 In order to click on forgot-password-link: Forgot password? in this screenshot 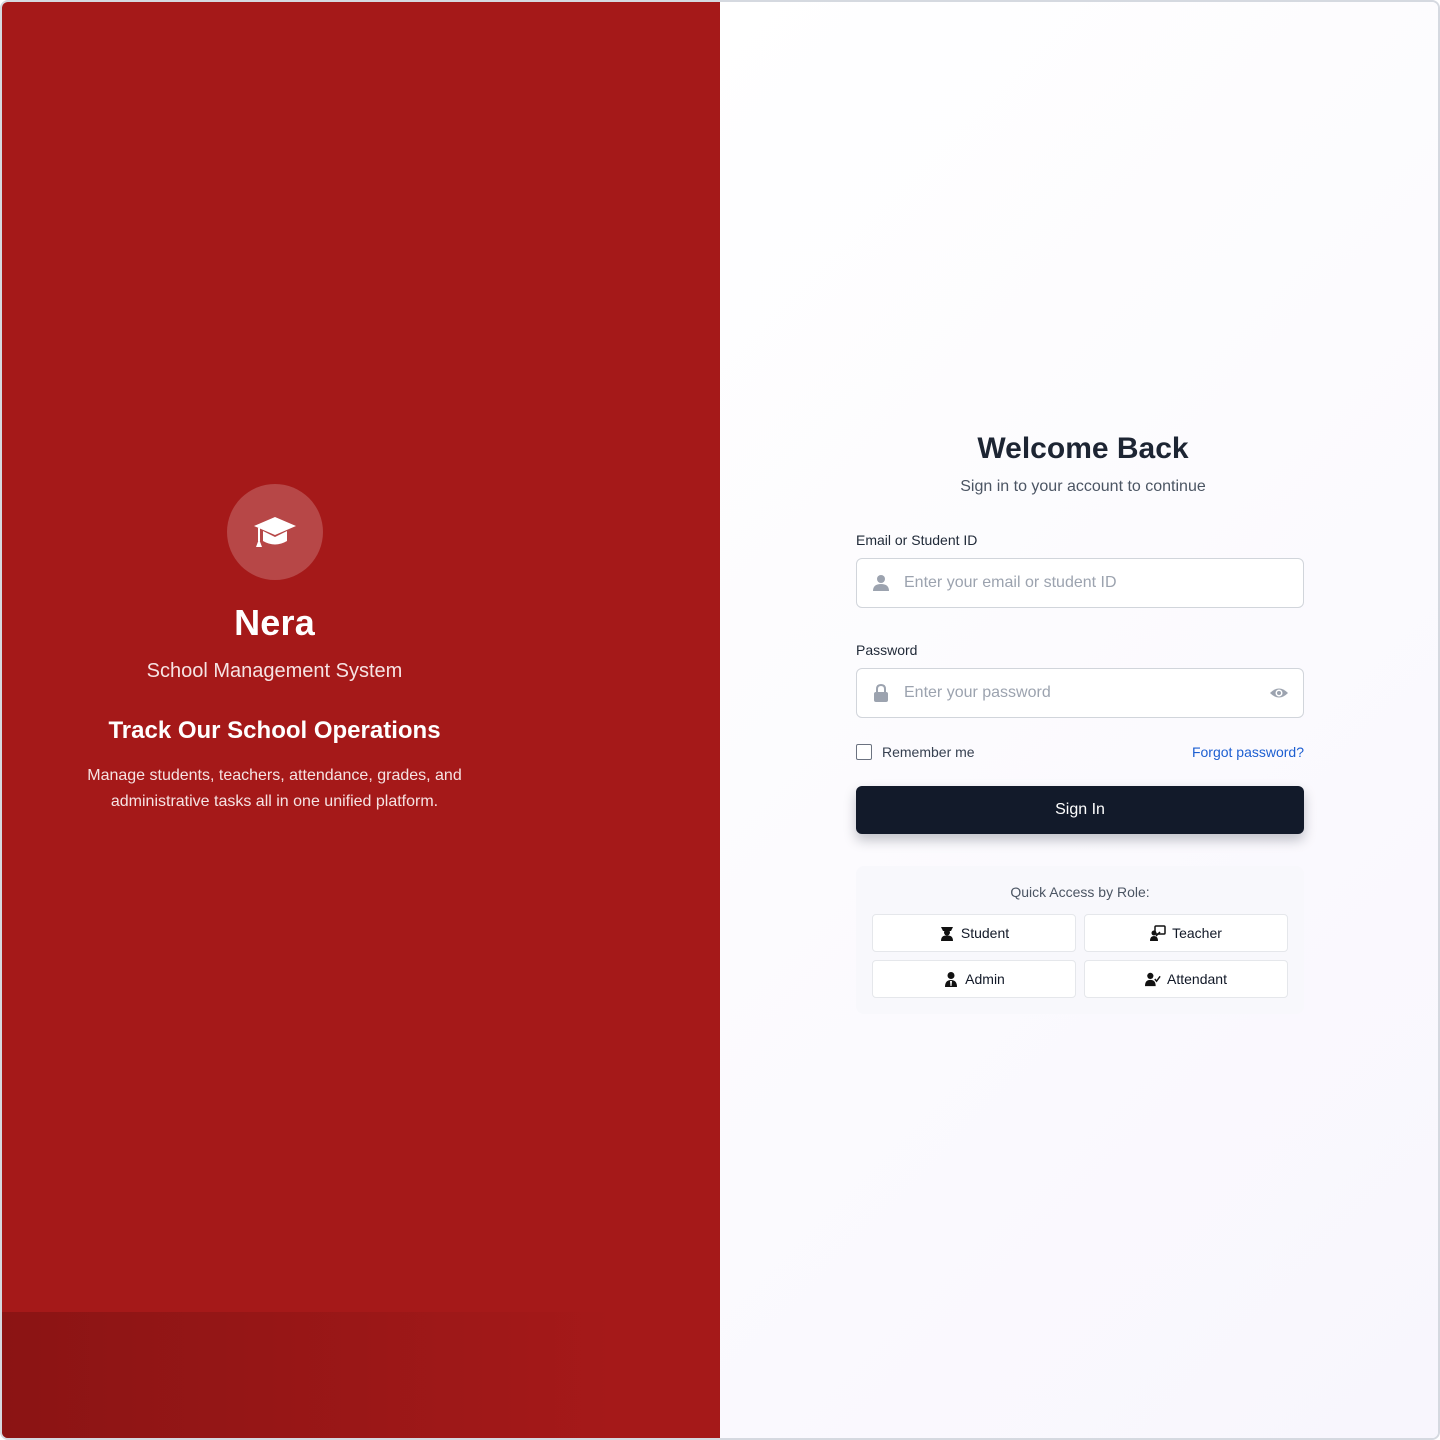, I will do `click(1248, 752)`.